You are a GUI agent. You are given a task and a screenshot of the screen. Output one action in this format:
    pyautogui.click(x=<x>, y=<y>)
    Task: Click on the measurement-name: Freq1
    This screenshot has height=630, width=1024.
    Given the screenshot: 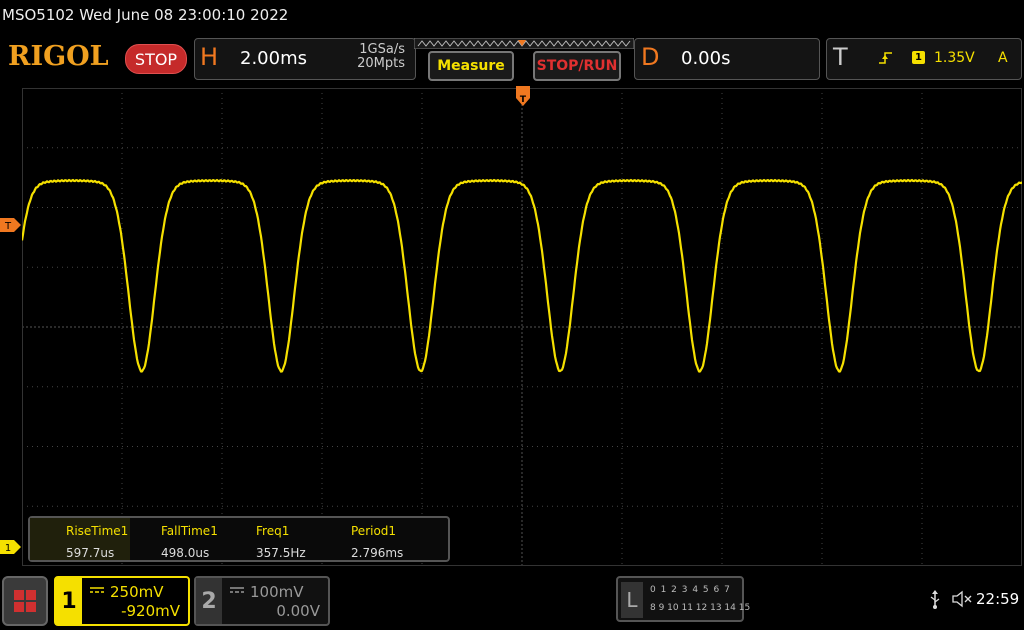 What is the action you would take?
    pyautogui.click(x=273, y=531)
    